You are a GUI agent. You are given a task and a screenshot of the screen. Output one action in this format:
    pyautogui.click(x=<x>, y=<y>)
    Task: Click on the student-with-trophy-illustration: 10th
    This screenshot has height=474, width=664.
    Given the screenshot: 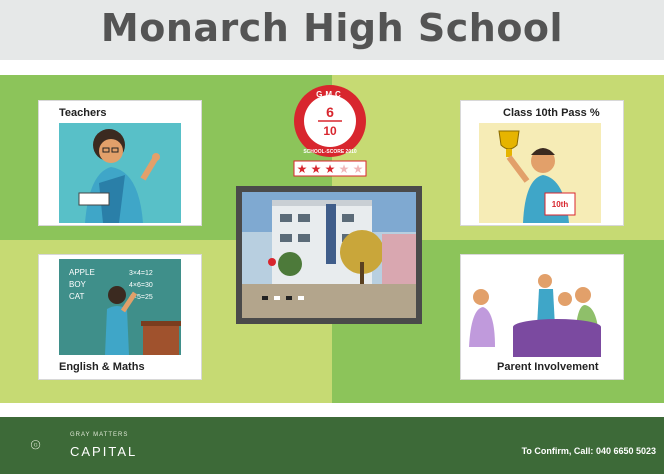 What is the action you would take?
    pyautogui.click(x=540, y=173)
    